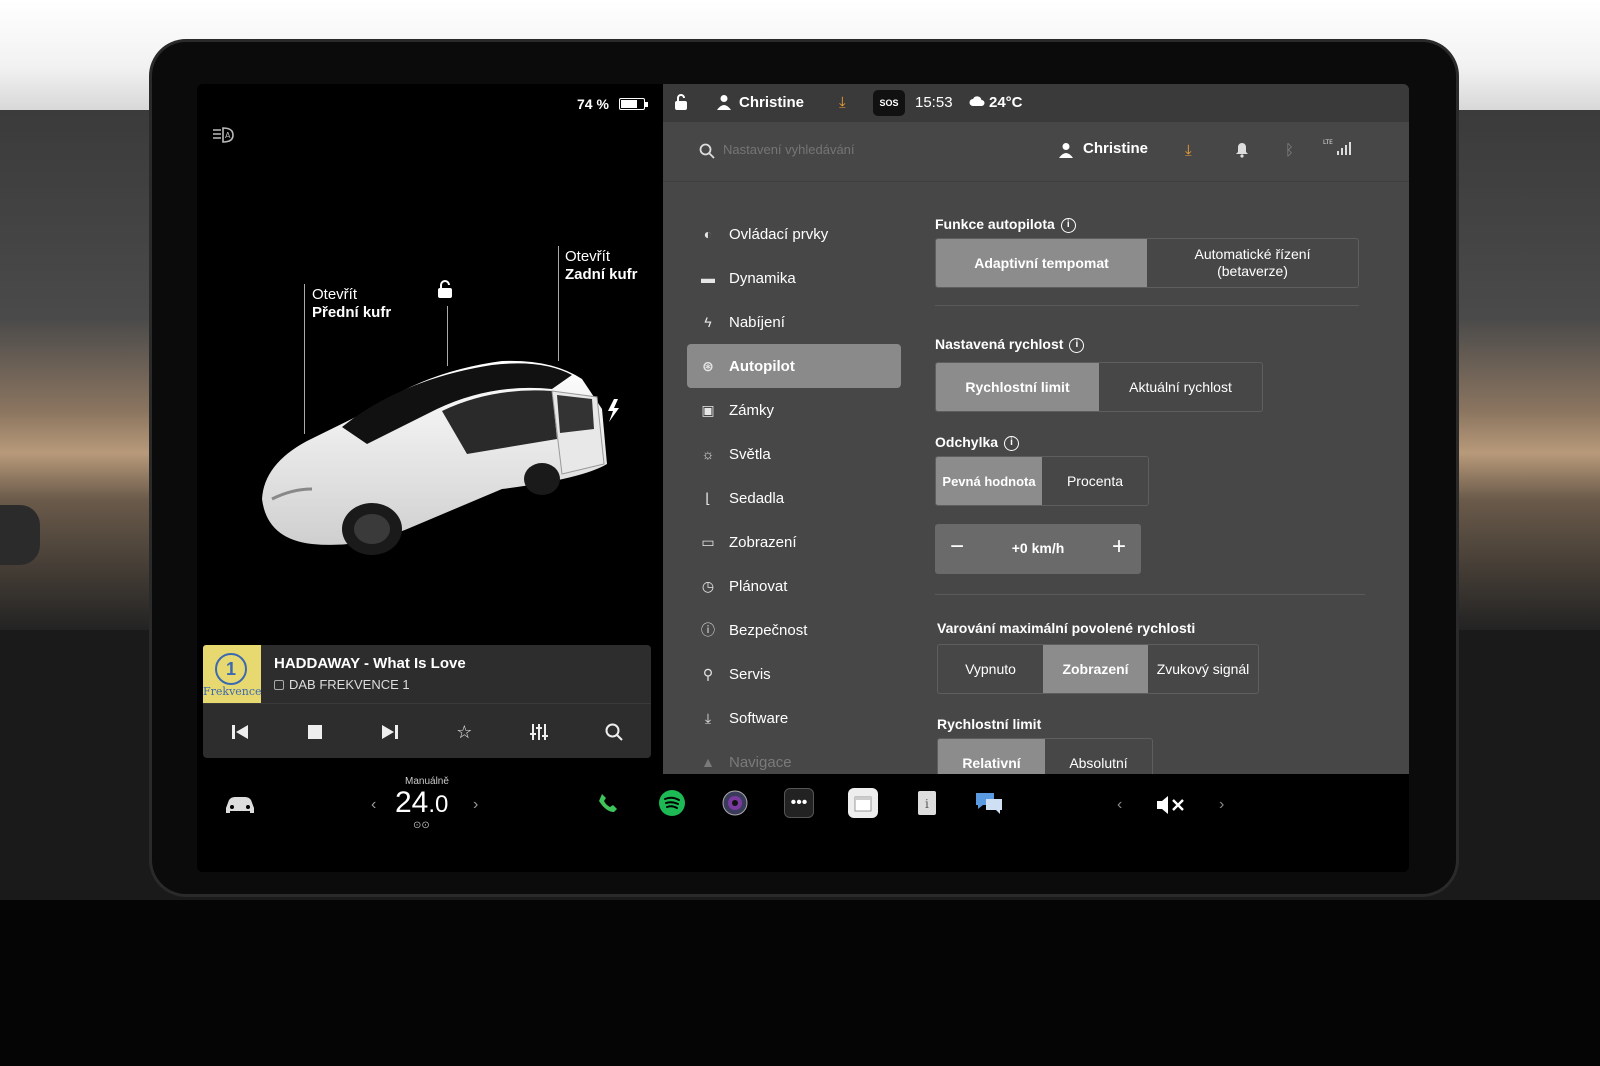 The height and width of the screenshot is (1066, 1600). Describe the element at coordinates (1289, 150) in the screenshot. I see `bluetooth-icon: ᛒ` at that location.